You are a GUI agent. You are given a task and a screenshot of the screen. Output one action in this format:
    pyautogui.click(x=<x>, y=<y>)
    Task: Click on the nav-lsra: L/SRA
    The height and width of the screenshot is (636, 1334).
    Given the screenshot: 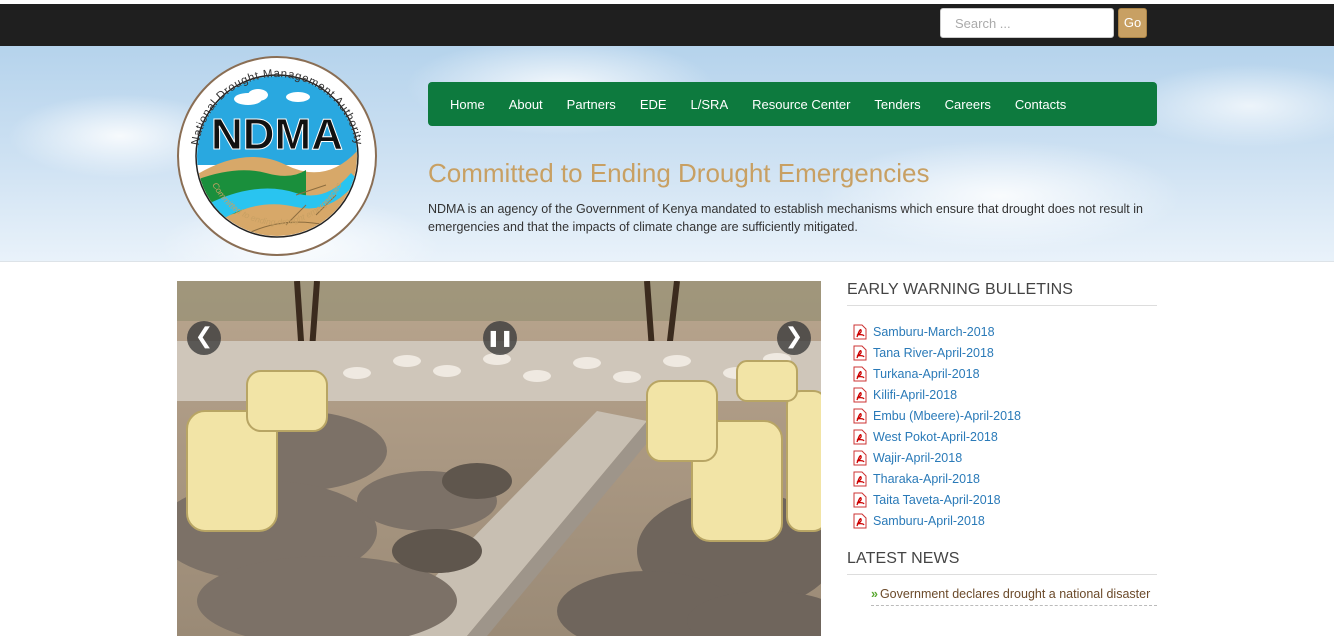 What is the action you would take?
    pyautogui.click(x=710, y=104)
    